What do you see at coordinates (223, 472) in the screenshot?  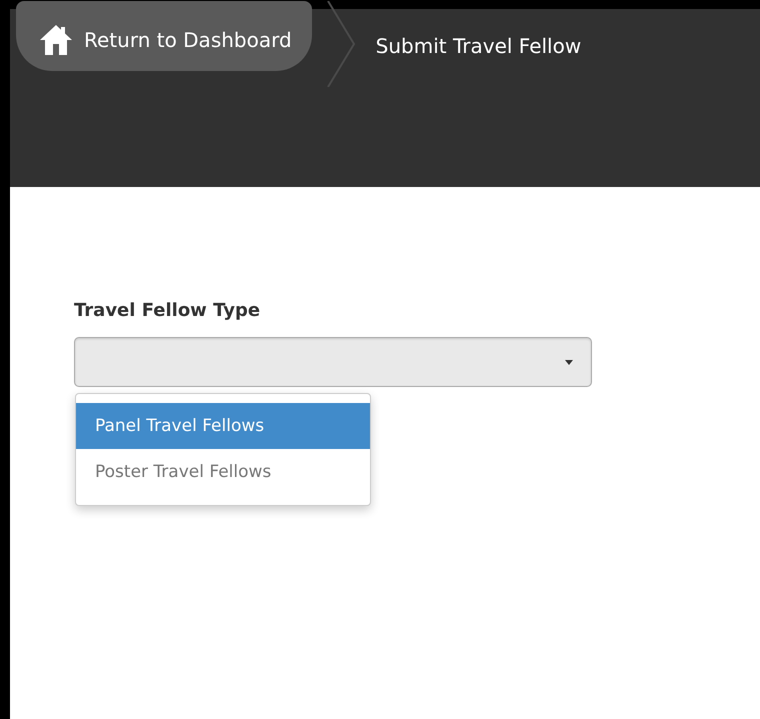 I see `dropdown-option: Poster Travel Fellows` at bounding box center [223, 472].